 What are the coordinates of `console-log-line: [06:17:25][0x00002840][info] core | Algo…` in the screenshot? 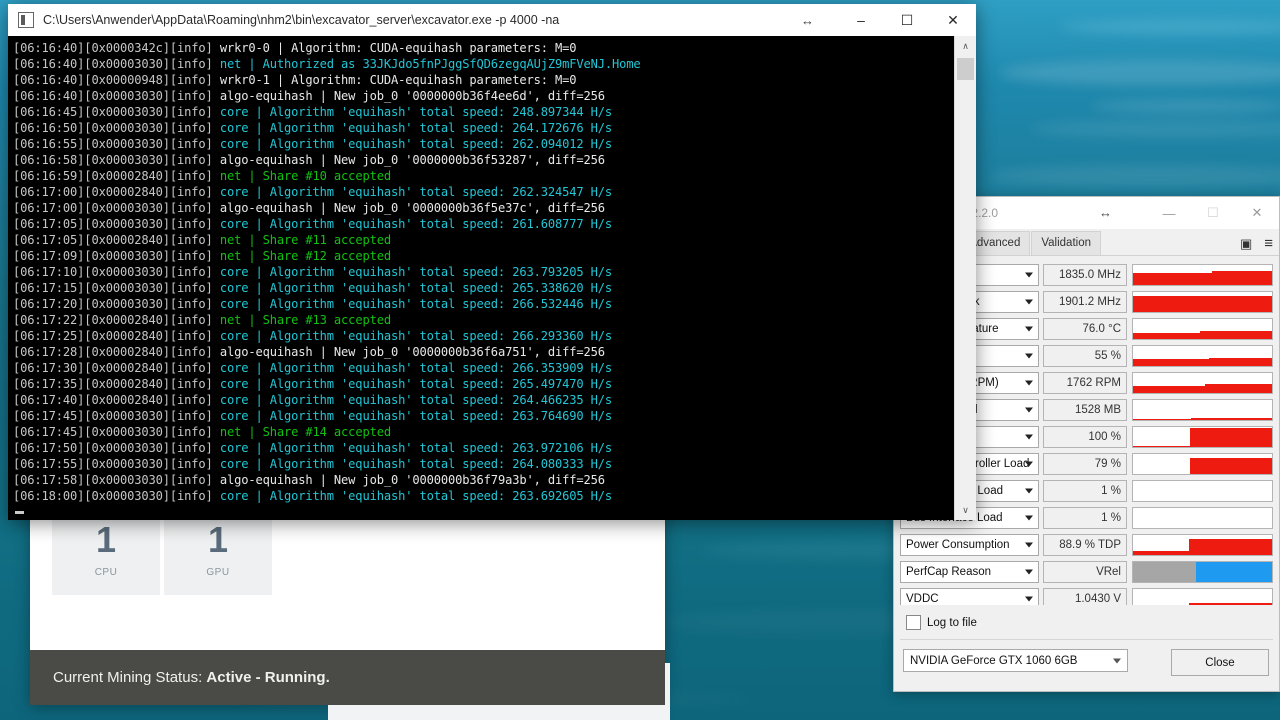 It's located at (313, 336).